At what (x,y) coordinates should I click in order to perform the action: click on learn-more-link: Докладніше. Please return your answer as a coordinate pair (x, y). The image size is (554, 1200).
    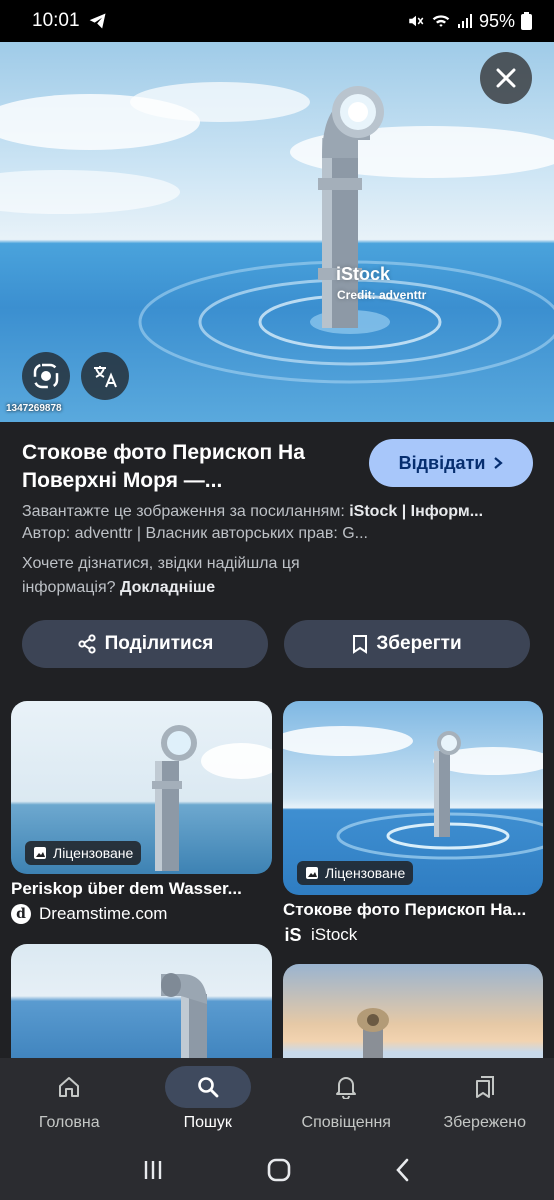
    Looking at the image, I should click on (167, 587).